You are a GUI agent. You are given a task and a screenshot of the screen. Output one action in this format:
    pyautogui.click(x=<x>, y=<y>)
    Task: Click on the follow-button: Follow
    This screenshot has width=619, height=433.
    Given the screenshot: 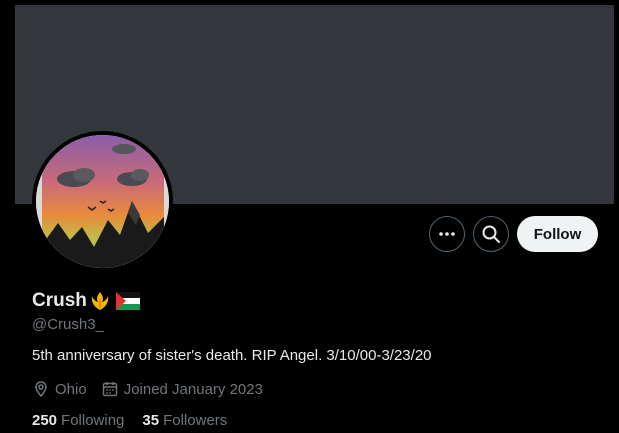 What is the action you would take?
    pyautogui.click(x=557, y=234)
    